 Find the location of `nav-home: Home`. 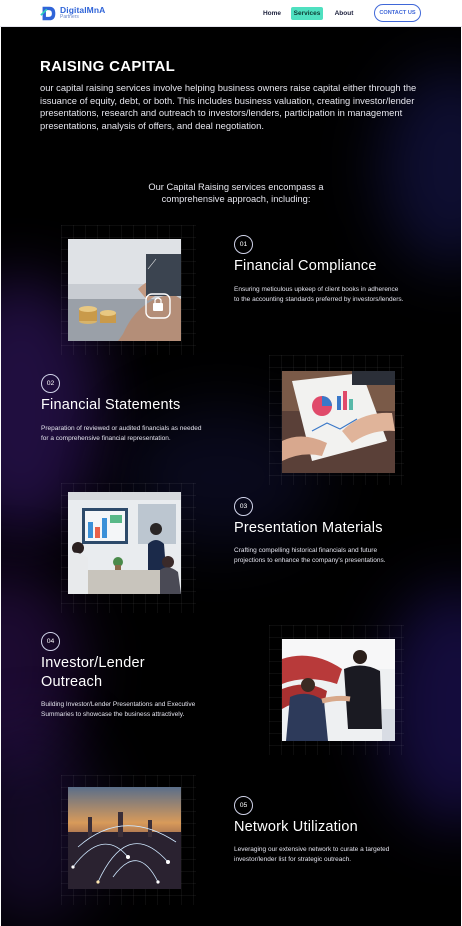

nav-home: Home is located at coordinates (272, 13).